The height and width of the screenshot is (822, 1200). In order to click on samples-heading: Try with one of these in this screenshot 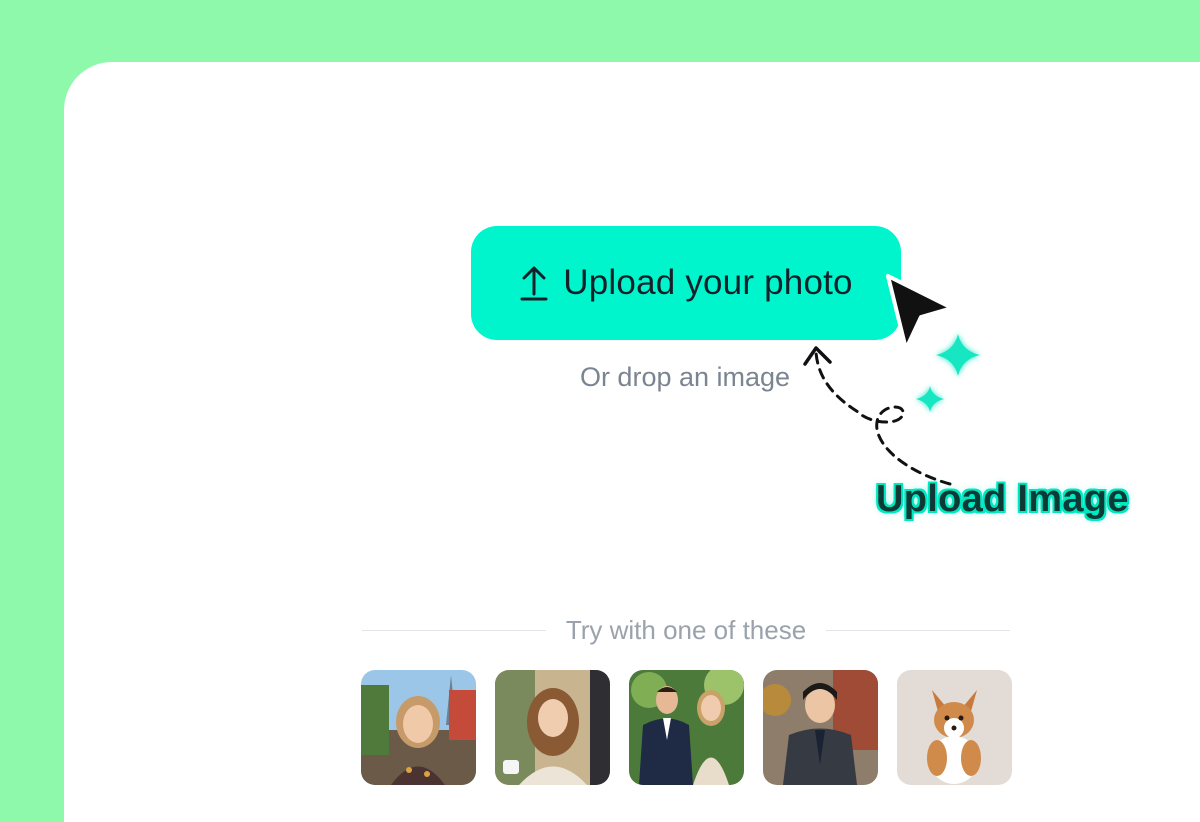, I will do `click(686, 629)`.